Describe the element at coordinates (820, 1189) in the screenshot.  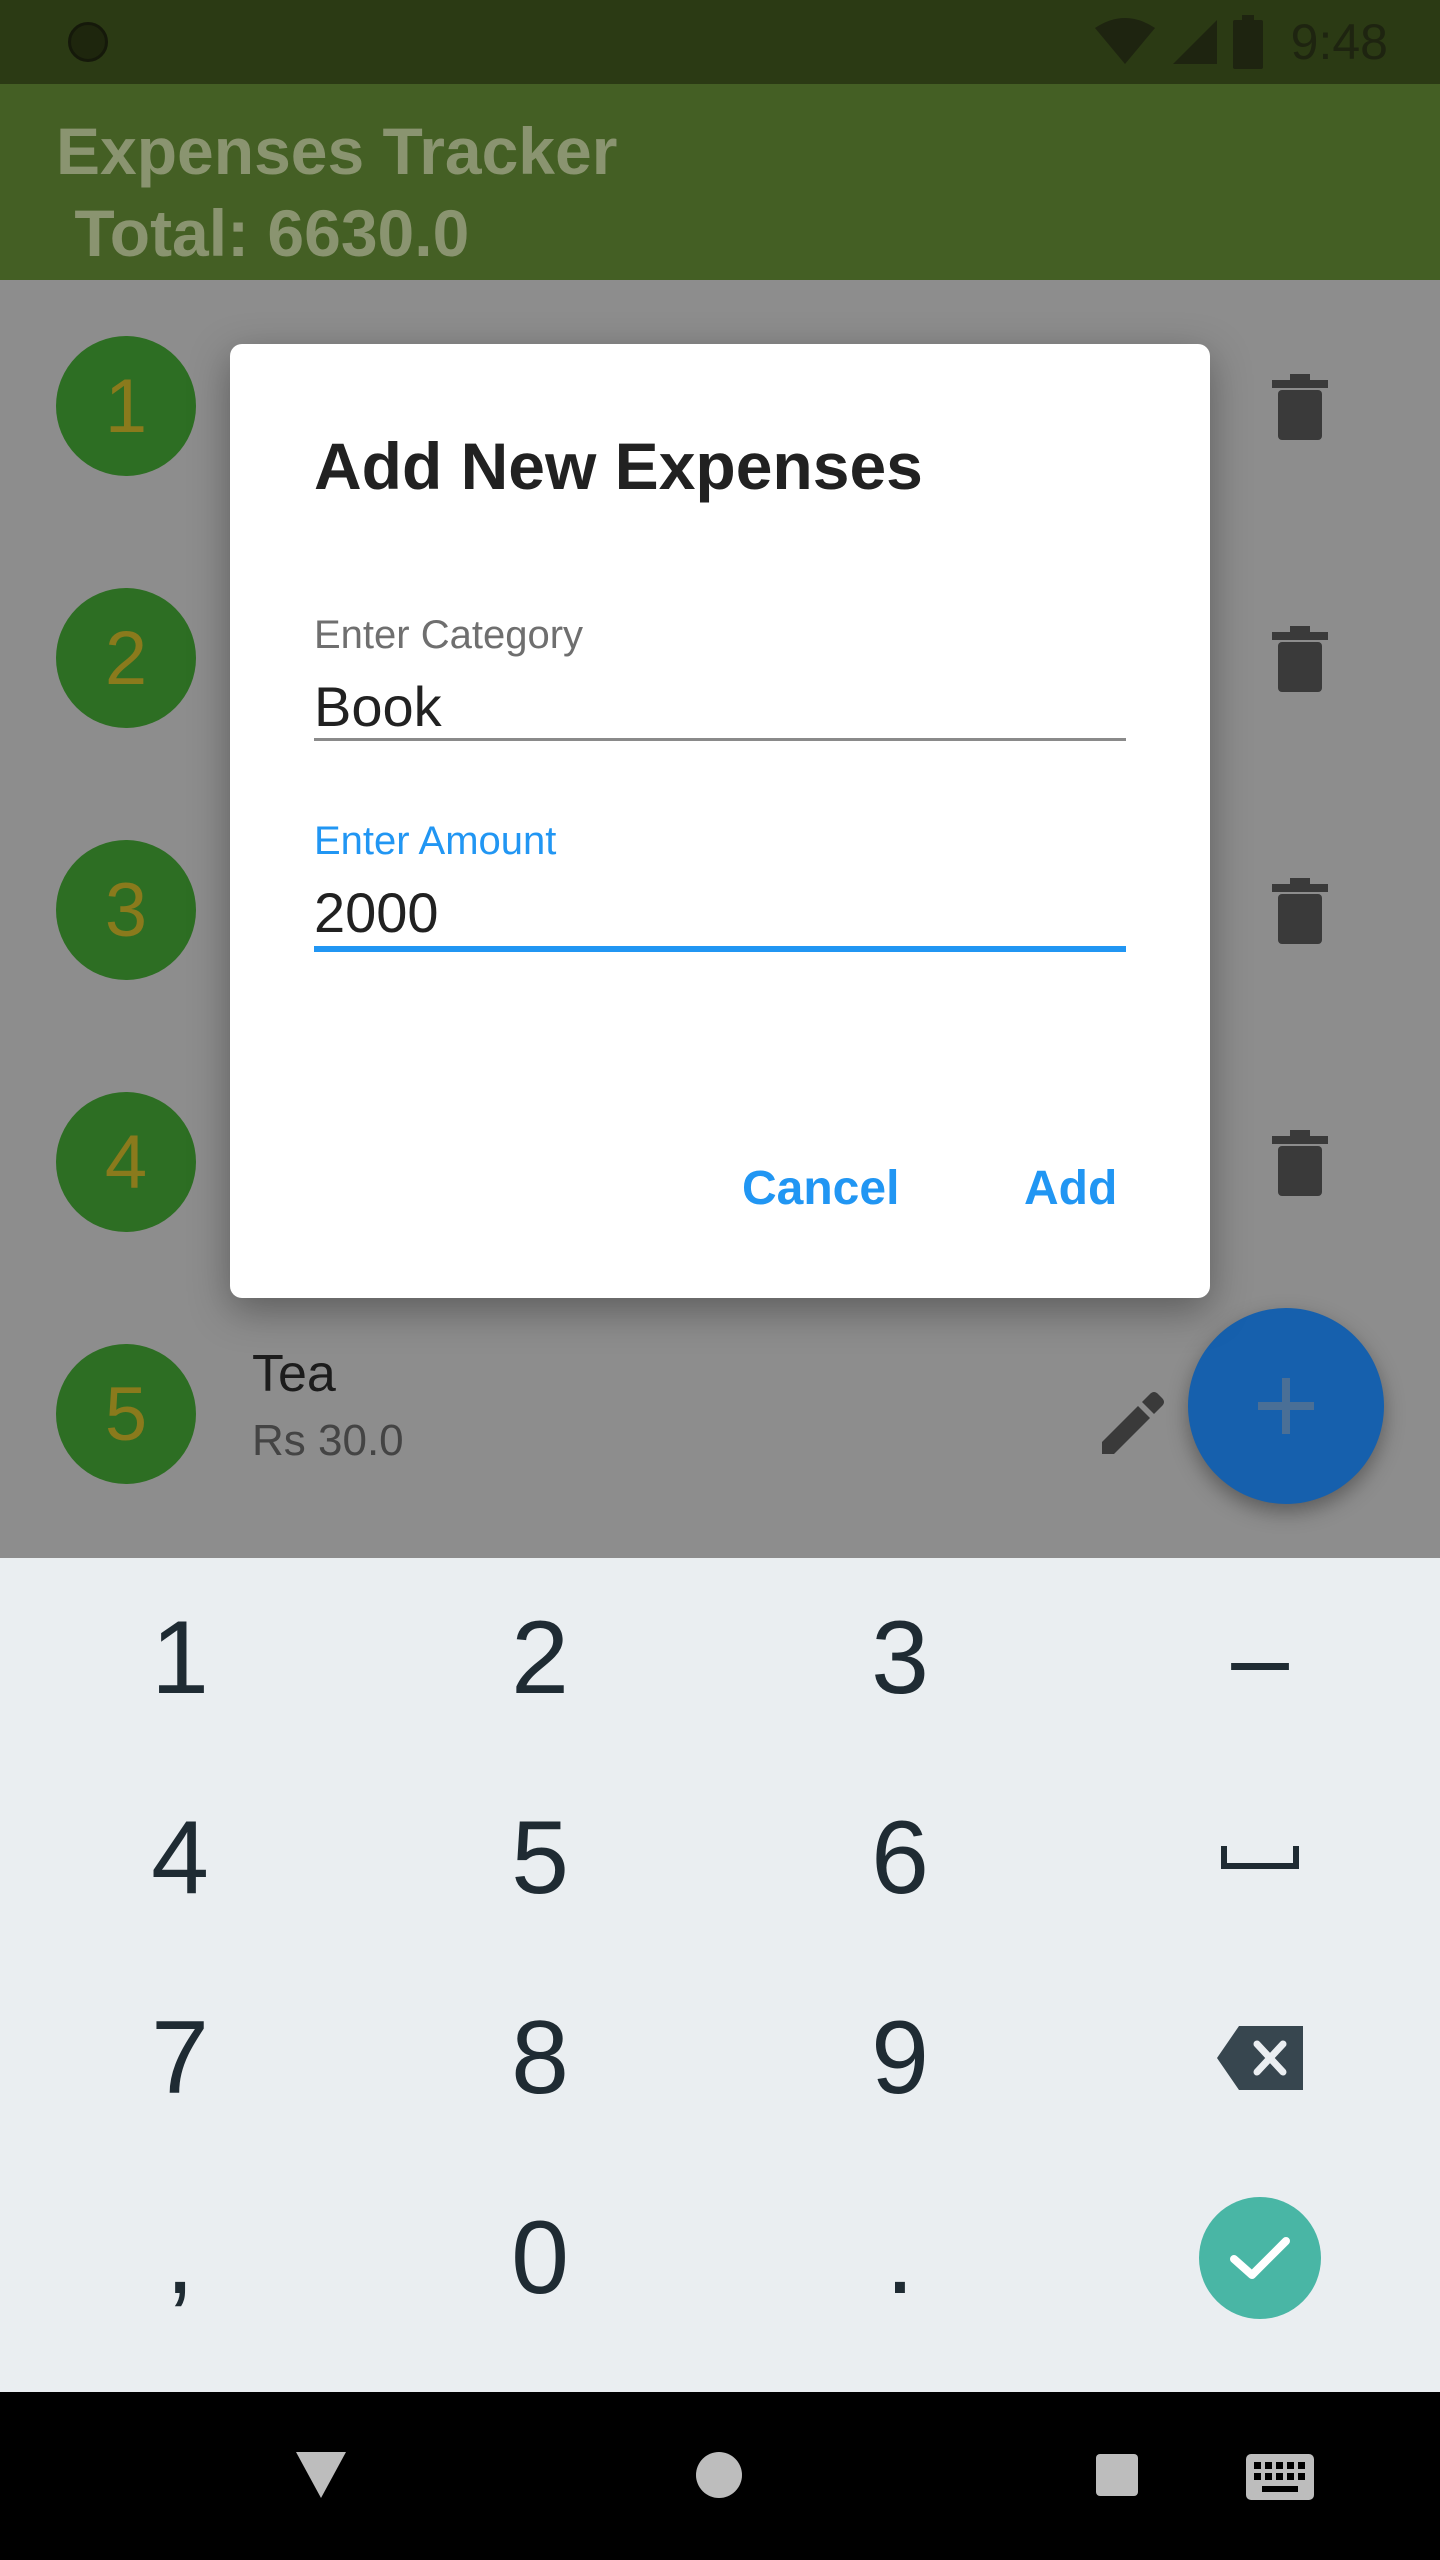
I see `cancel-button: Cancel` at that location.